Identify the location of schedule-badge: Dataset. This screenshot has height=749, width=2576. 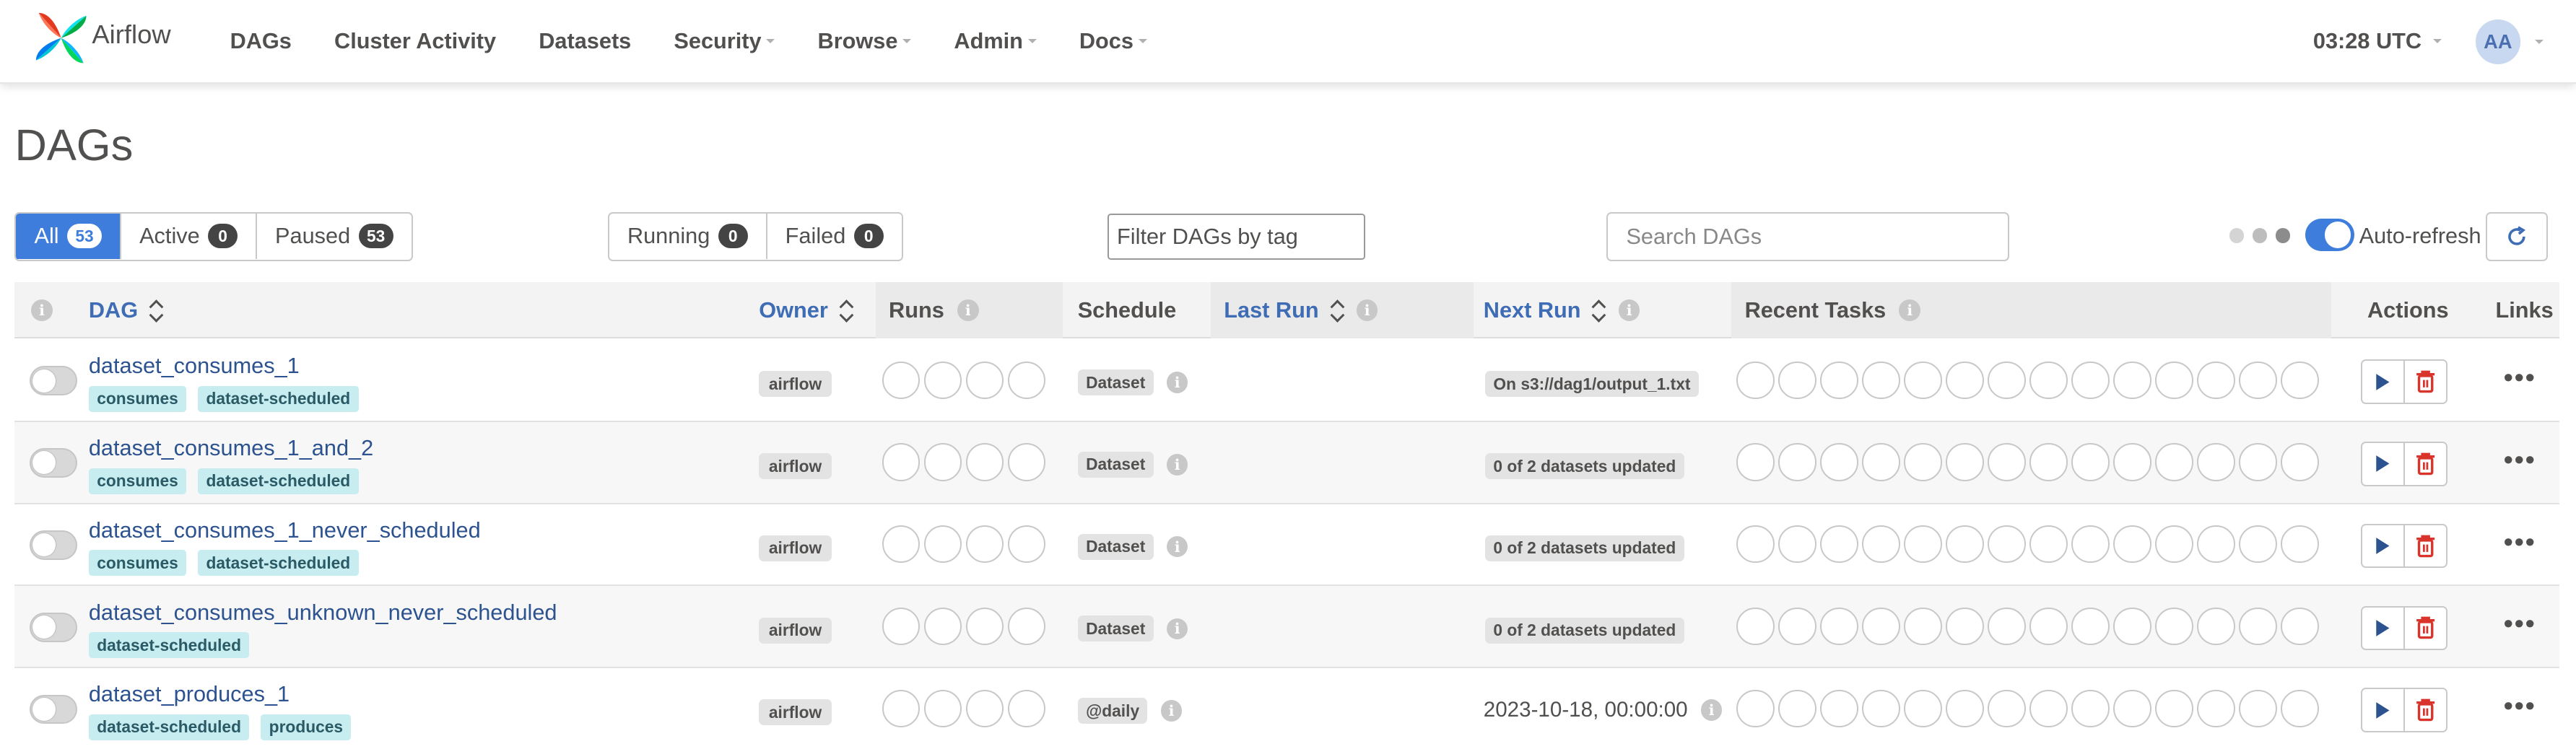
(1115, 465).